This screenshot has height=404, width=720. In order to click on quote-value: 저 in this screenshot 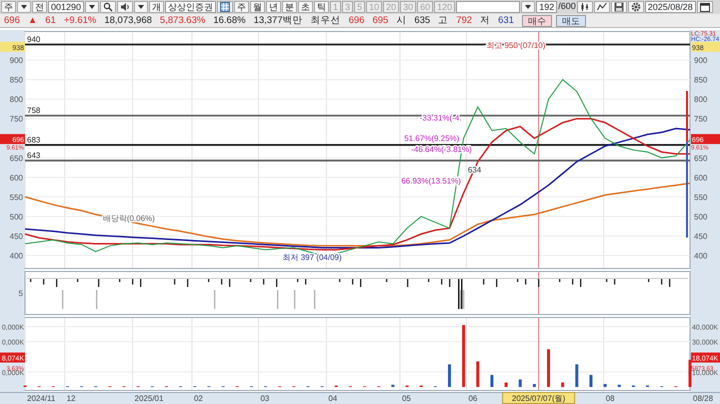, I will do `click(485, 20)`.